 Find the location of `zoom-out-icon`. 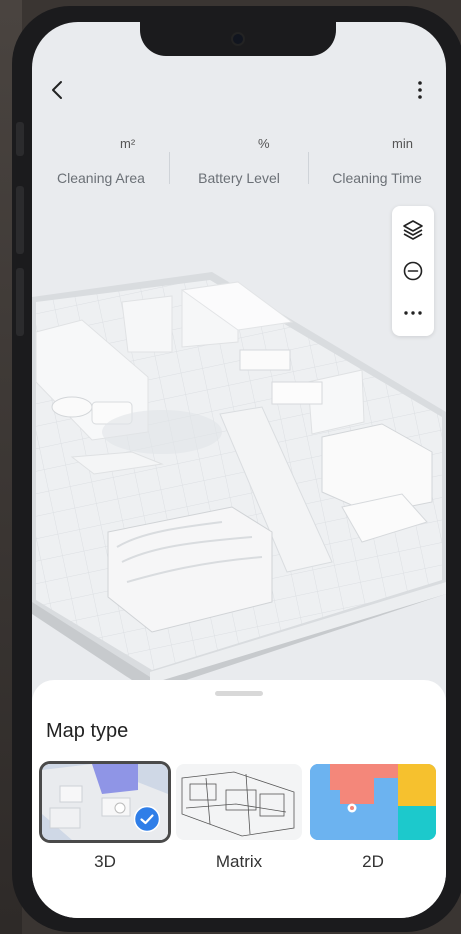

zoom-out-icon is located at coordinates (413, 271).